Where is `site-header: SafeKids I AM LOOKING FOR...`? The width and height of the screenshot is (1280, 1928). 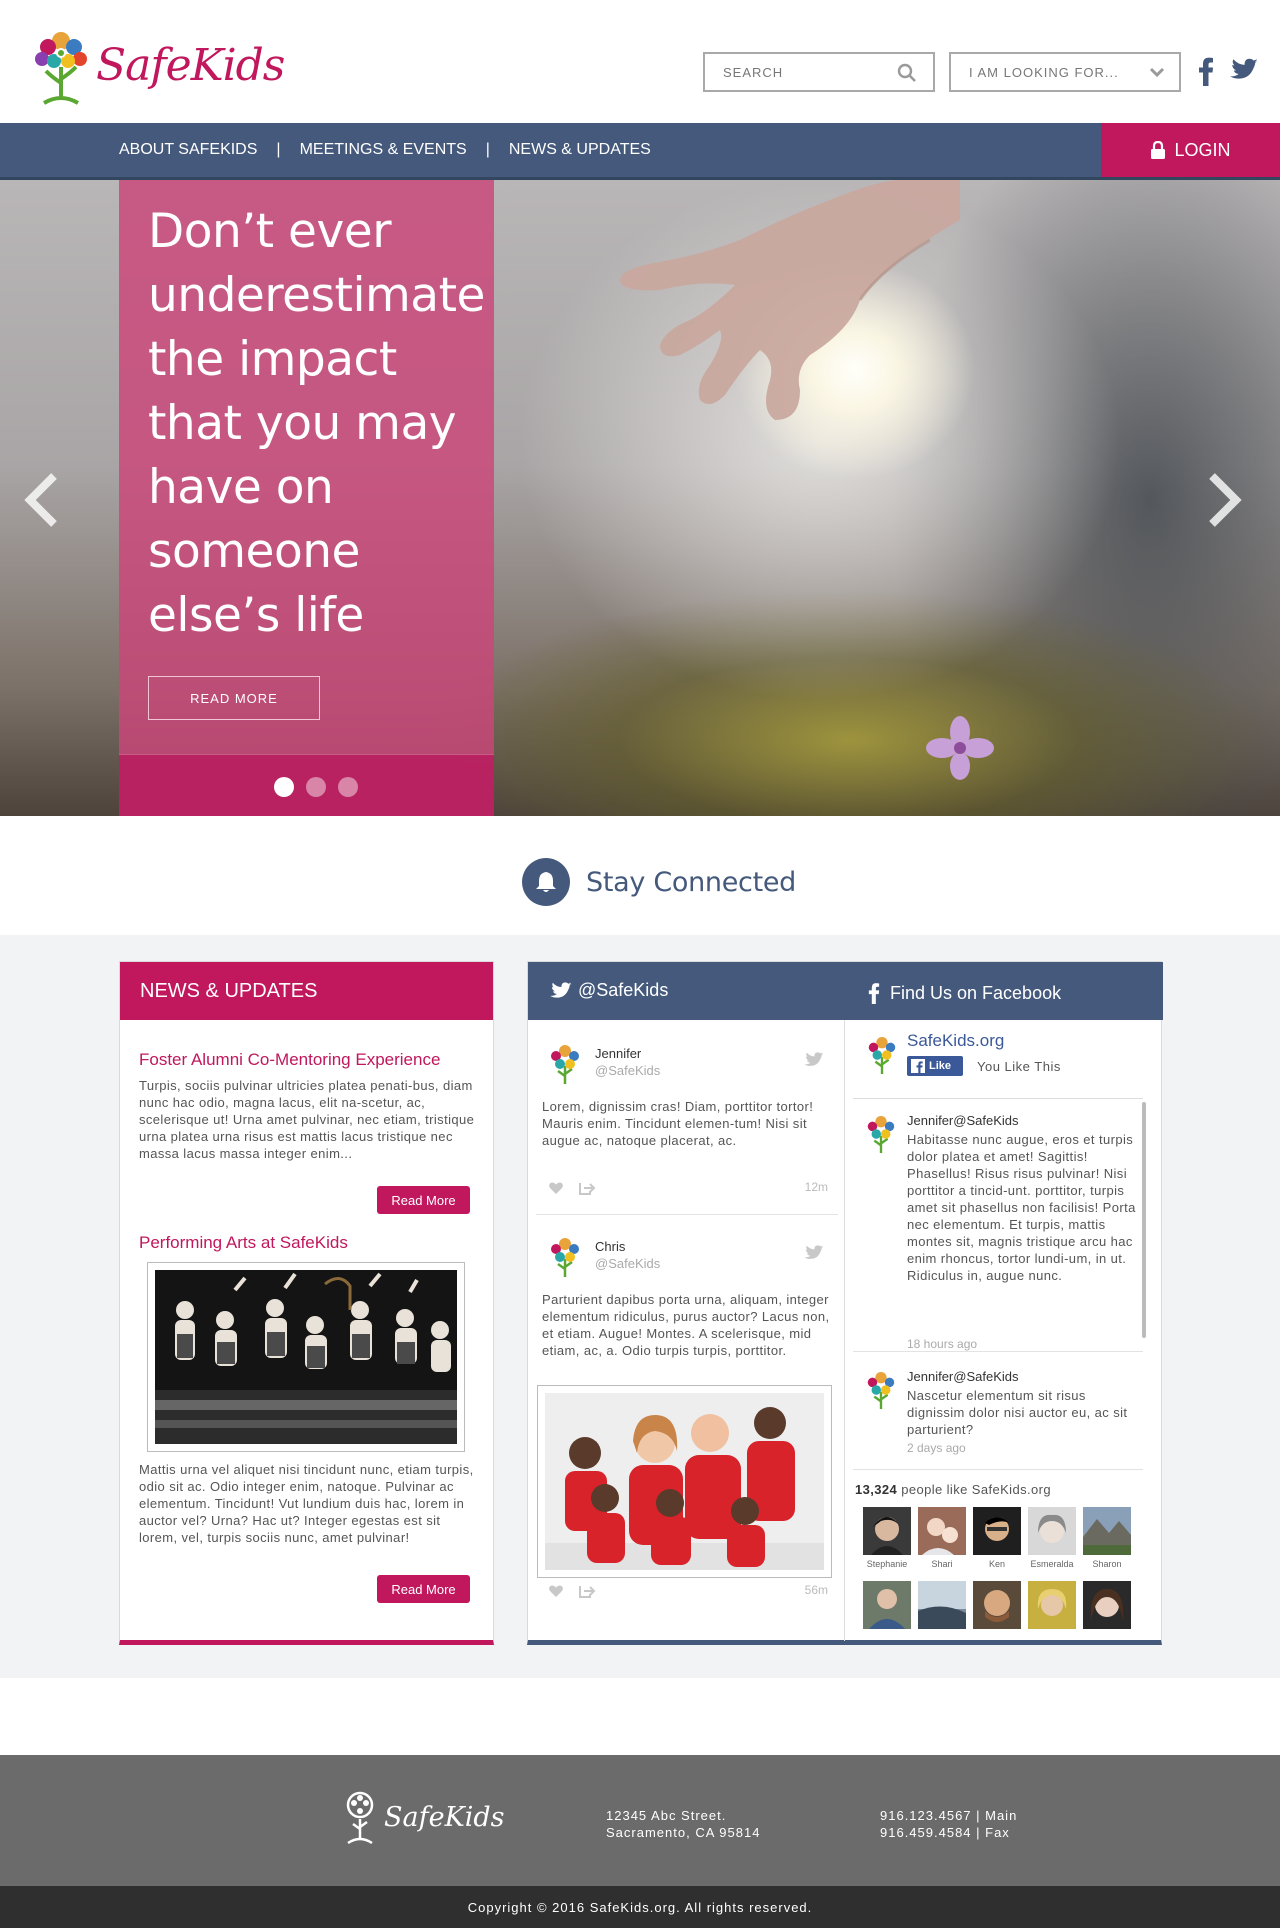 site-header: SafeKids I AM LOOKING FOR... is located at coordinates (640, 61).